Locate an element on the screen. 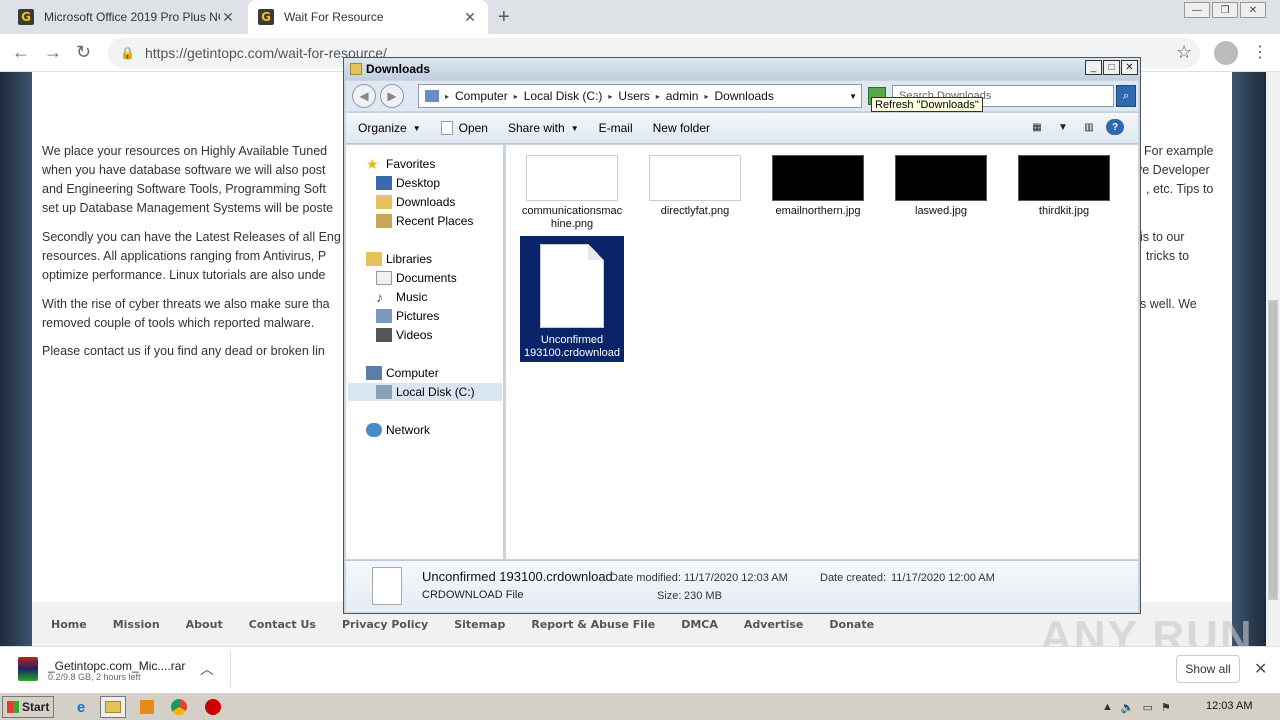 The height and width of the screenshot is (720, 1280). menu-icon: ⋮ is located at coordinates (1260, 52).